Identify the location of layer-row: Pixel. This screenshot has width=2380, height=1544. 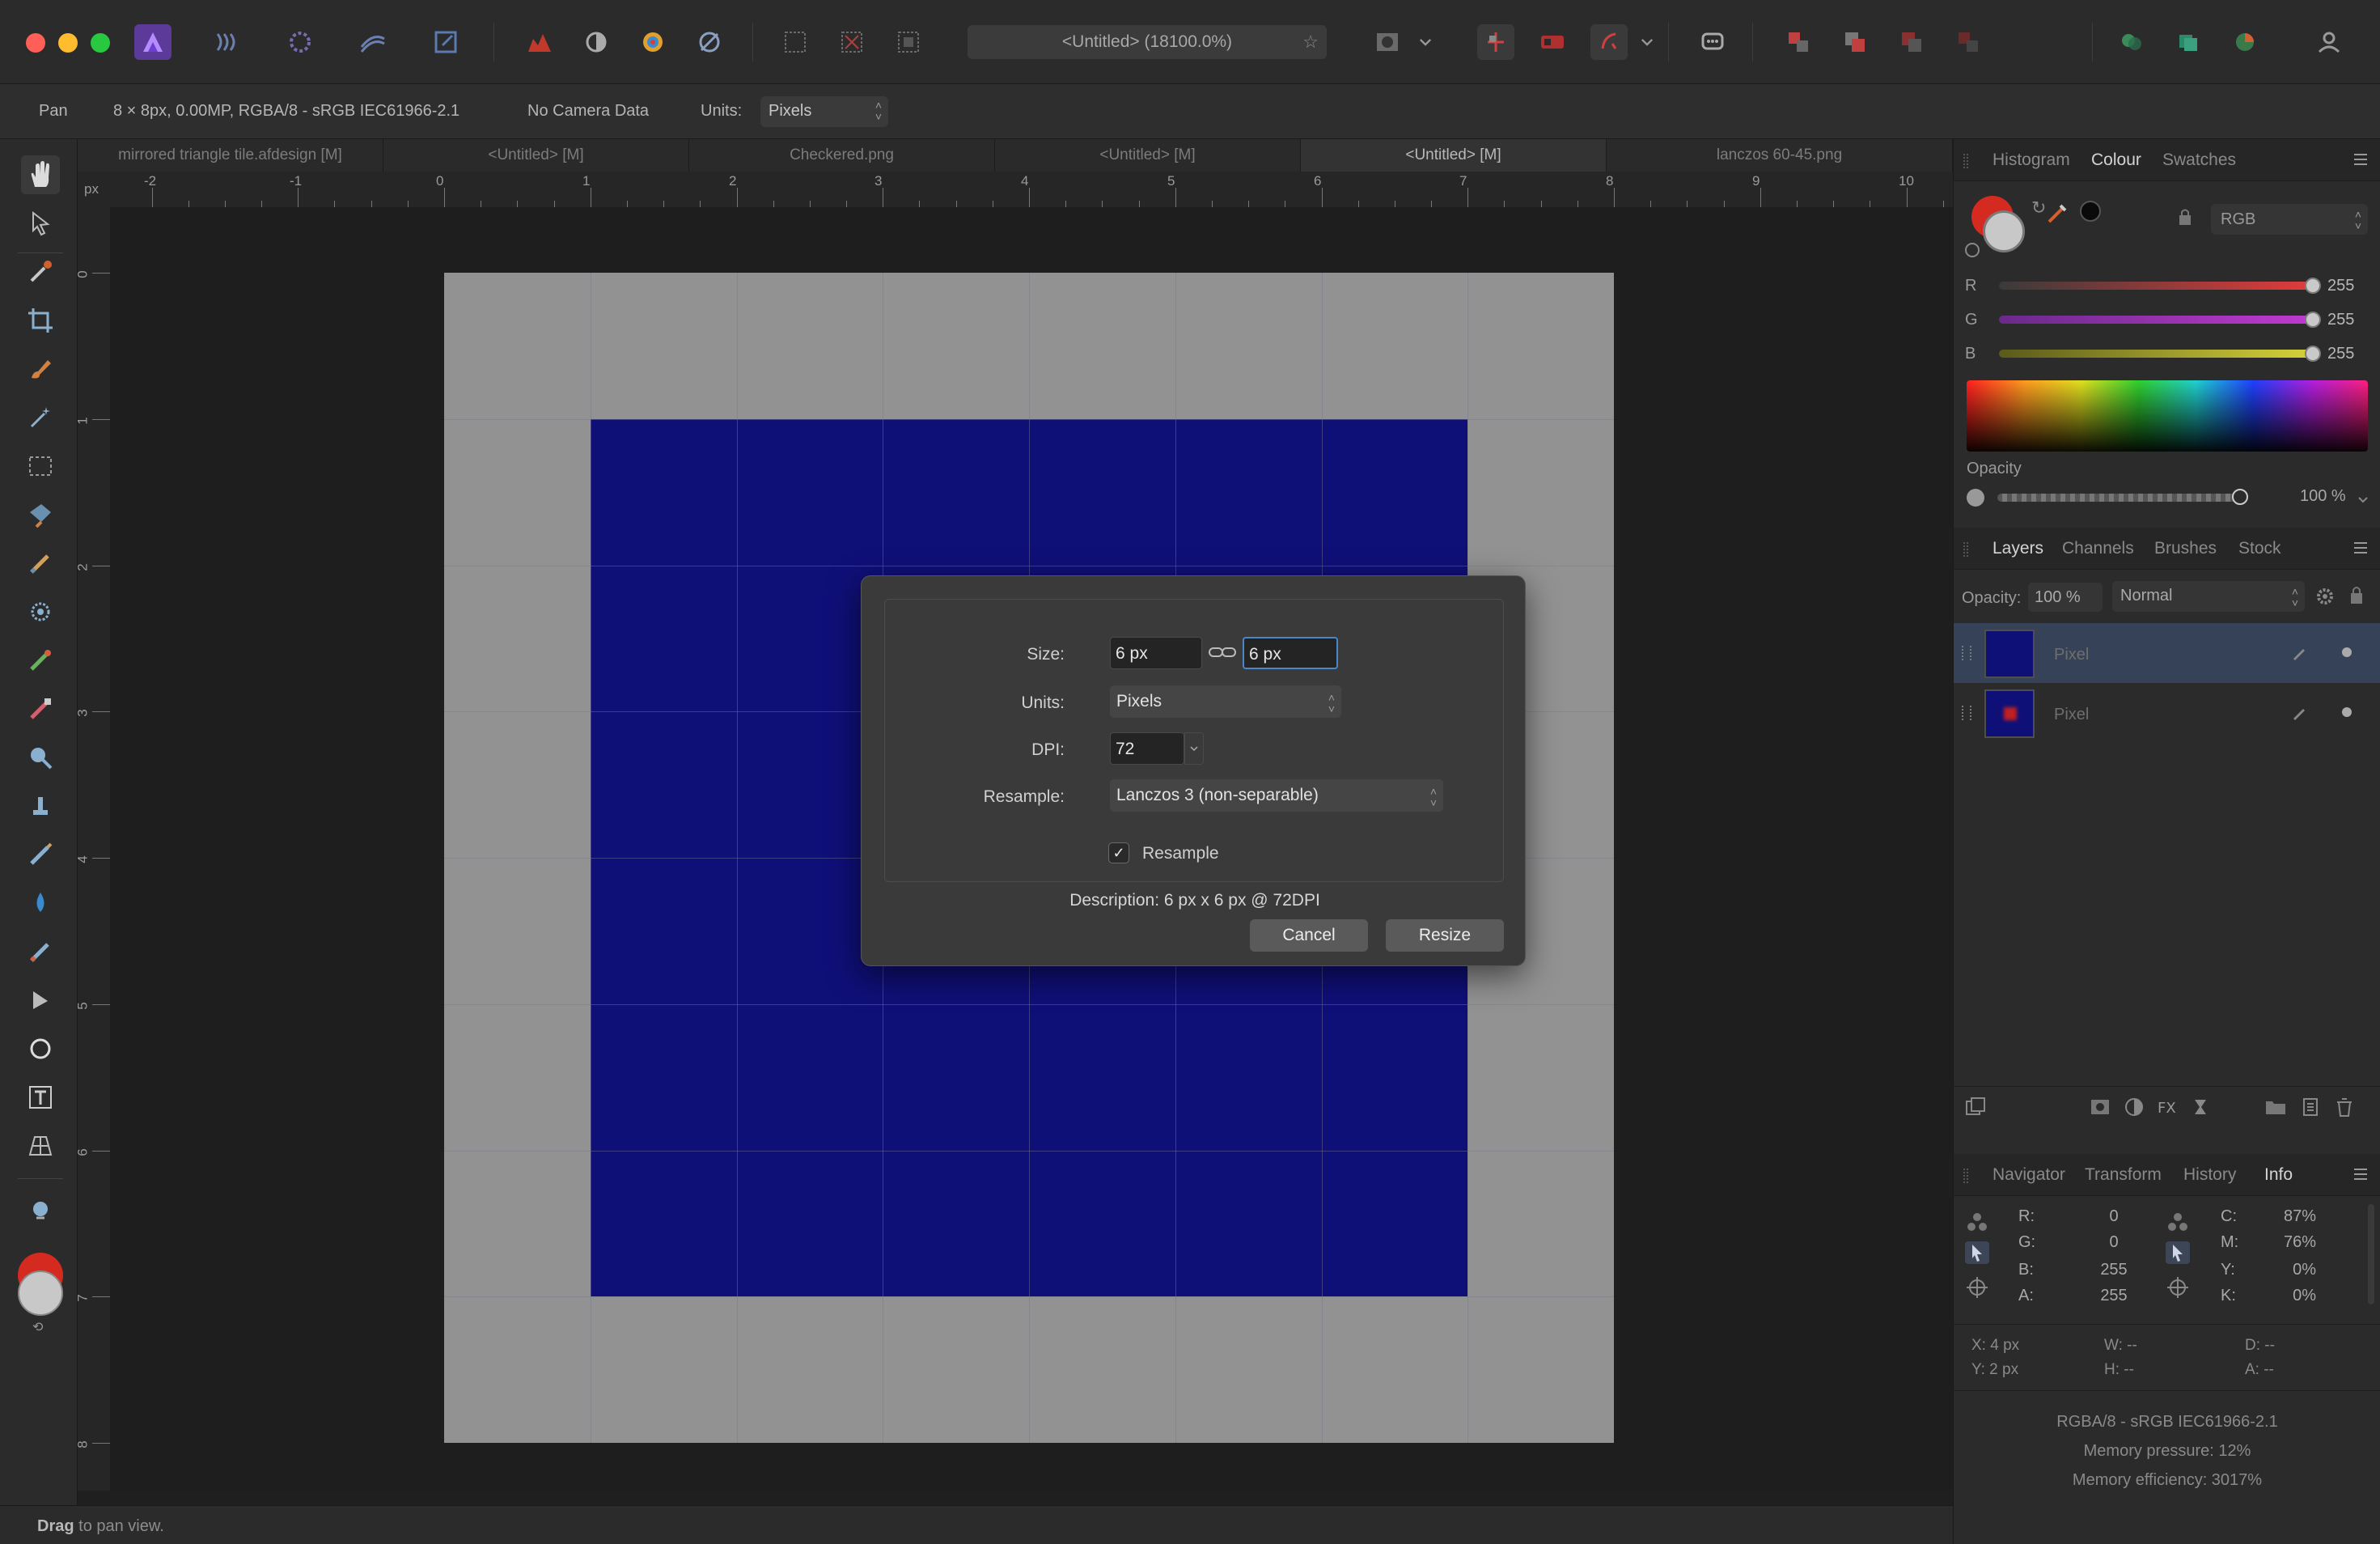
(2167, 713).